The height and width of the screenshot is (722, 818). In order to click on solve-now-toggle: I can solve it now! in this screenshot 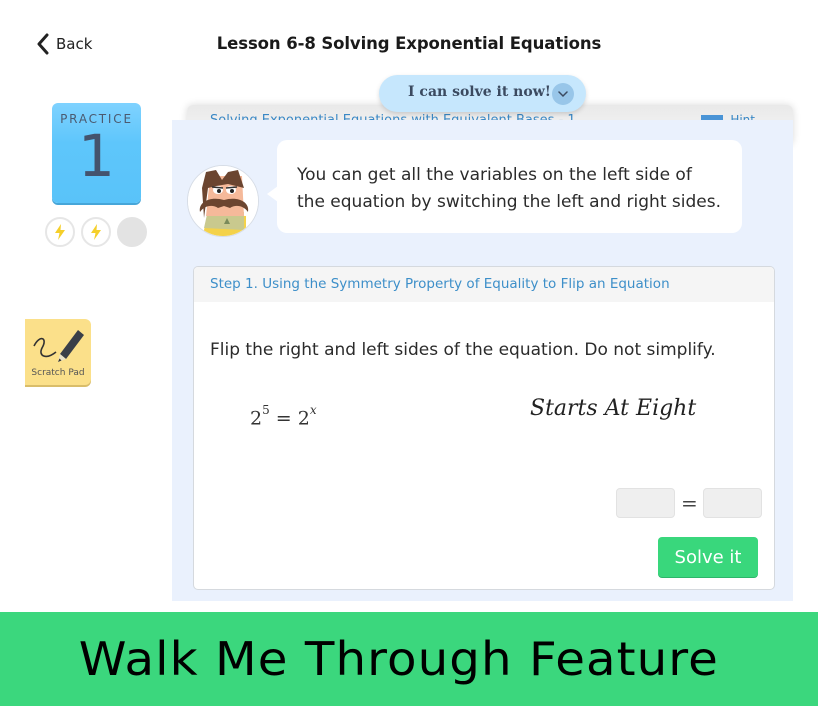, I will do `click(482, 93)`.